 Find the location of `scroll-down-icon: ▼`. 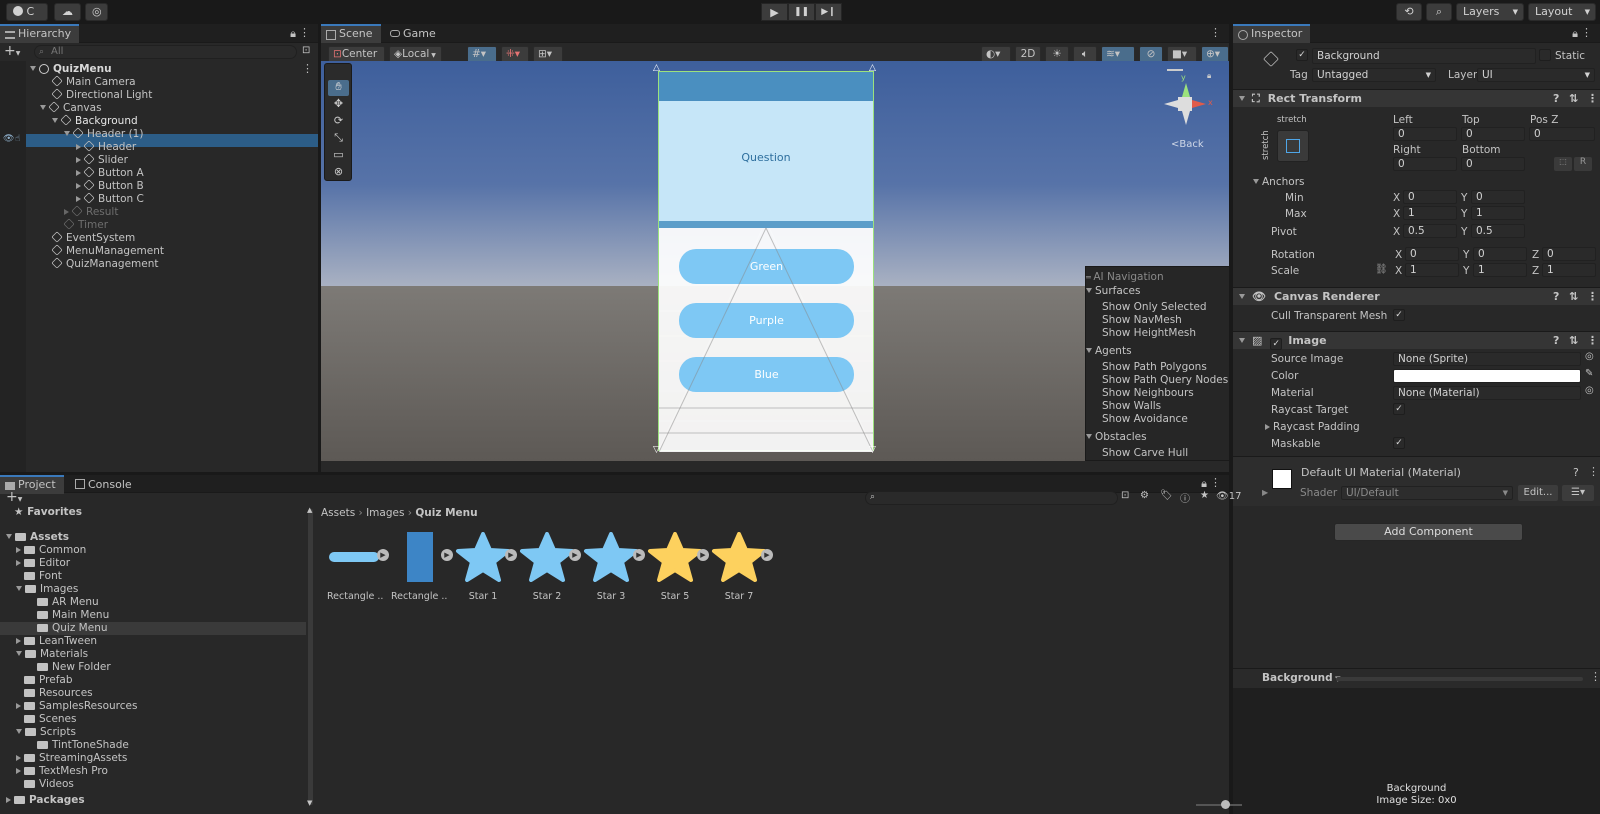

scroll-down-icon: ▼ is located at coordinates (309, 803).